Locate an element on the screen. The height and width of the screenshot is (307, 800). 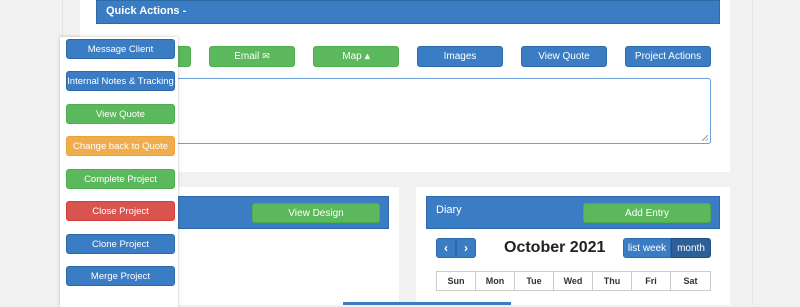
email-button: Email ✉ is located at coordinates (252, 56).